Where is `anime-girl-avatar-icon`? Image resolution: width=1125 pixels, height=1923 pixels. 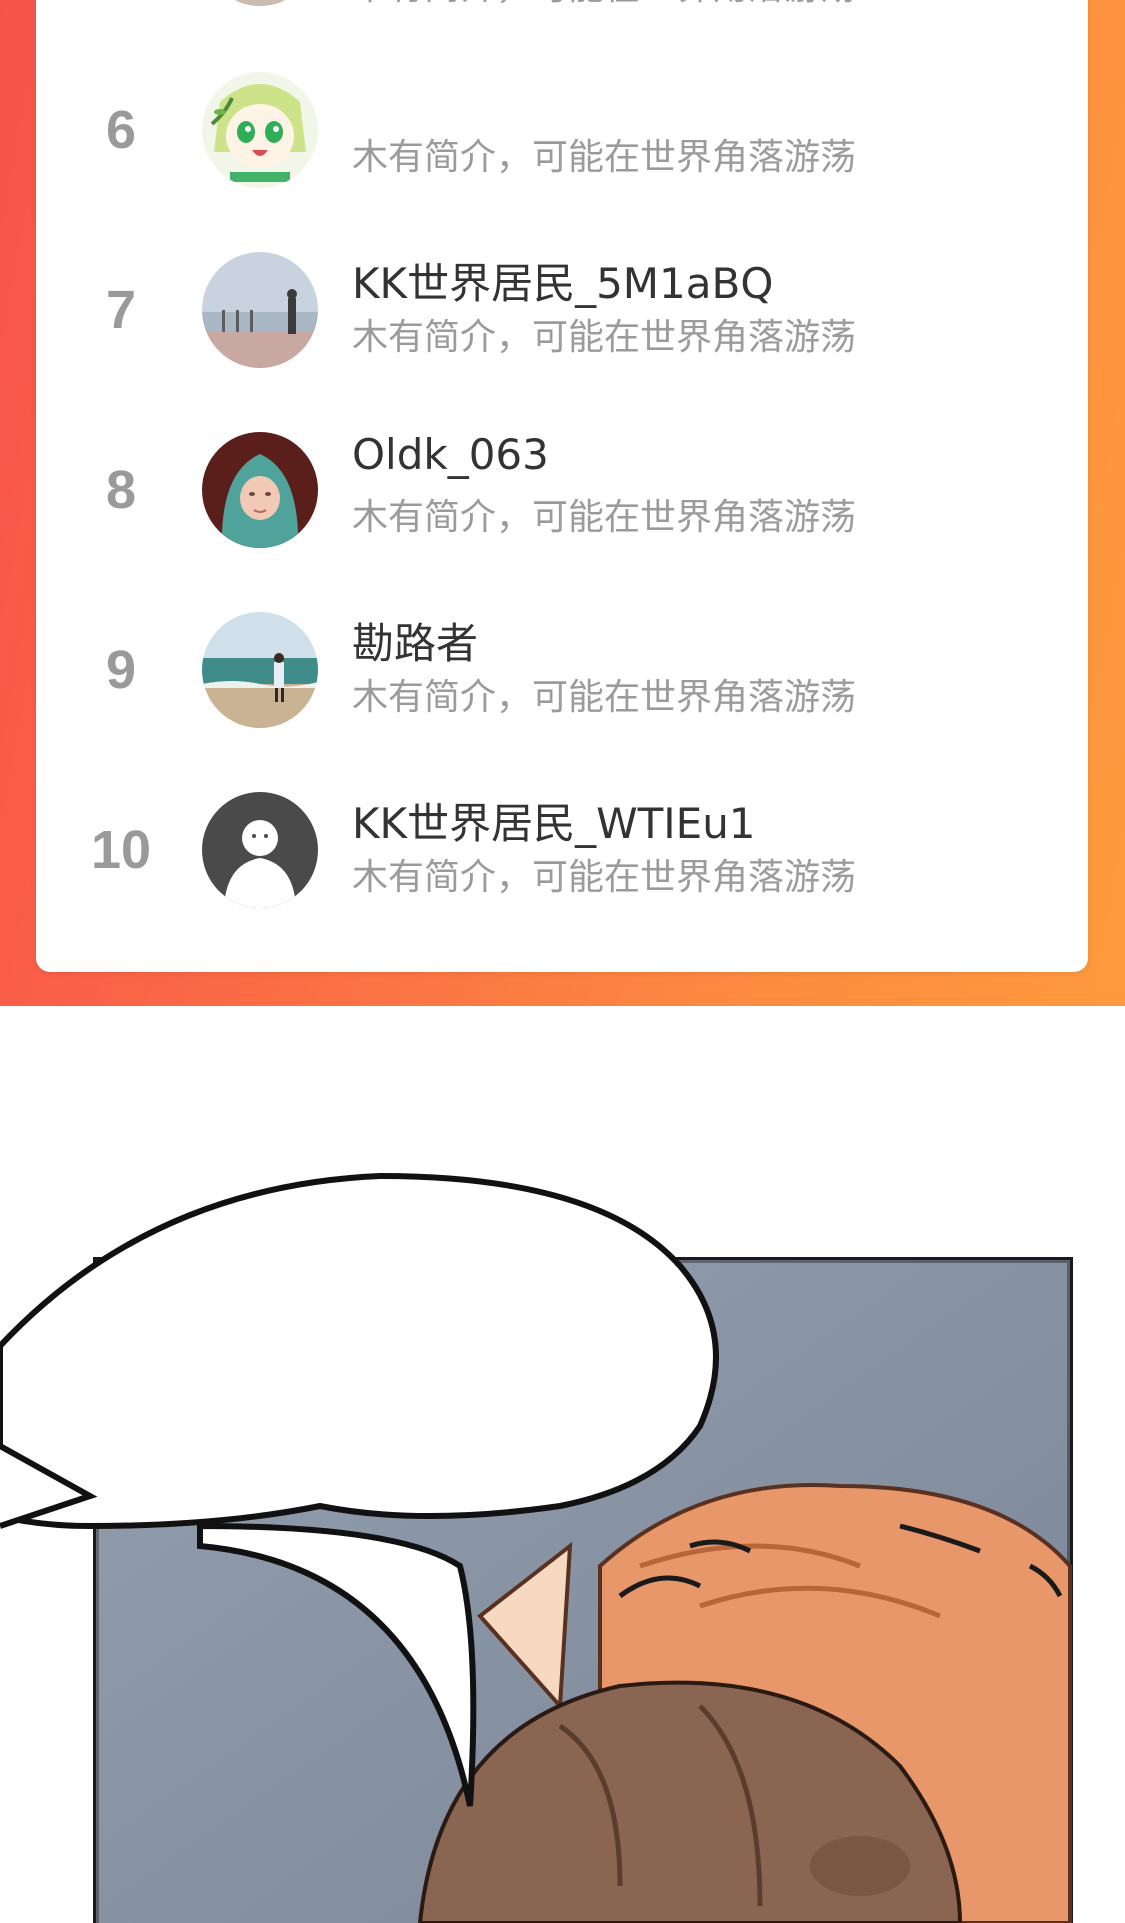 anime-girl-avatar-icon is located at coordinates (260, 130).